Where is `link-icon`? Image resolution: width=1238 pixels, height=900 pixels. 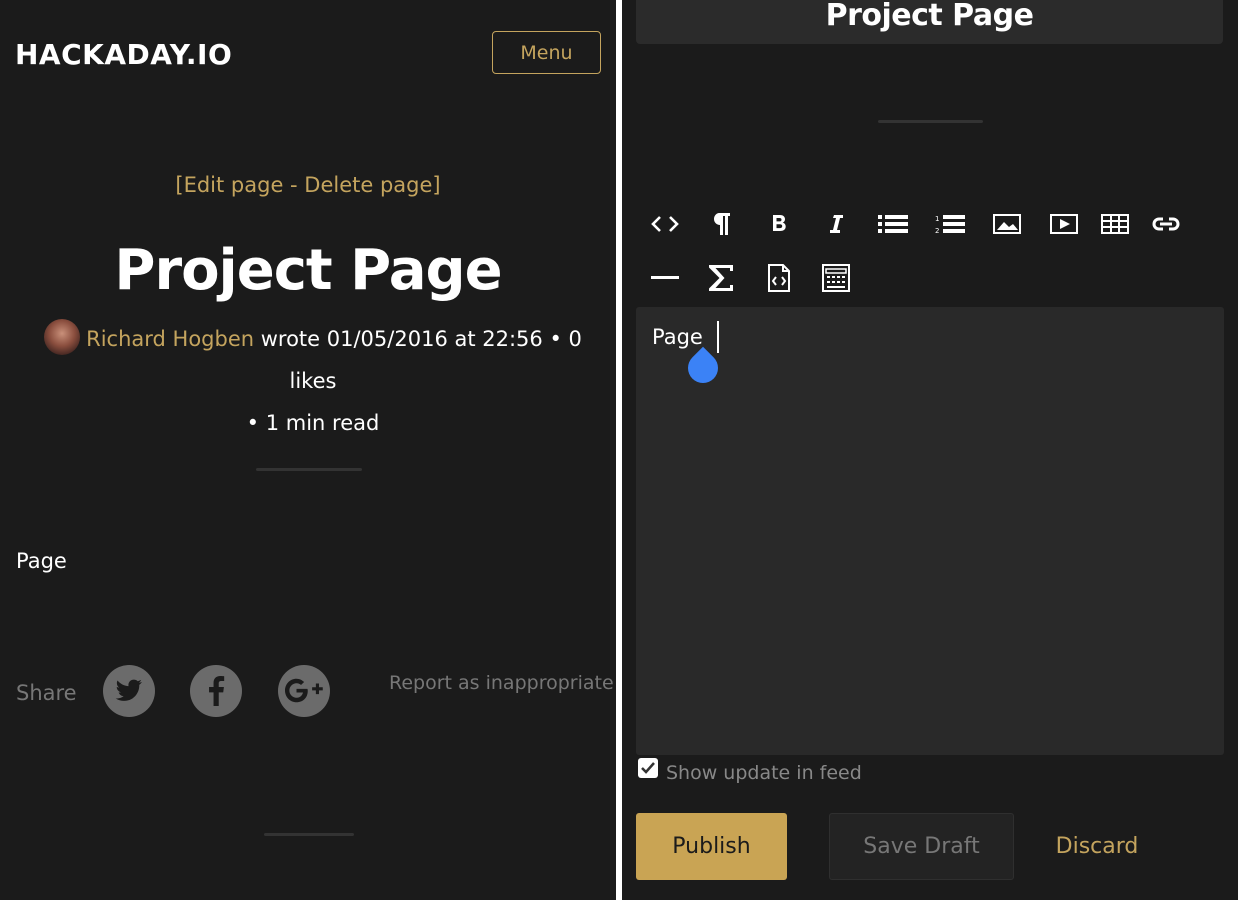
link-icon is located at coordinates (1166, 224).